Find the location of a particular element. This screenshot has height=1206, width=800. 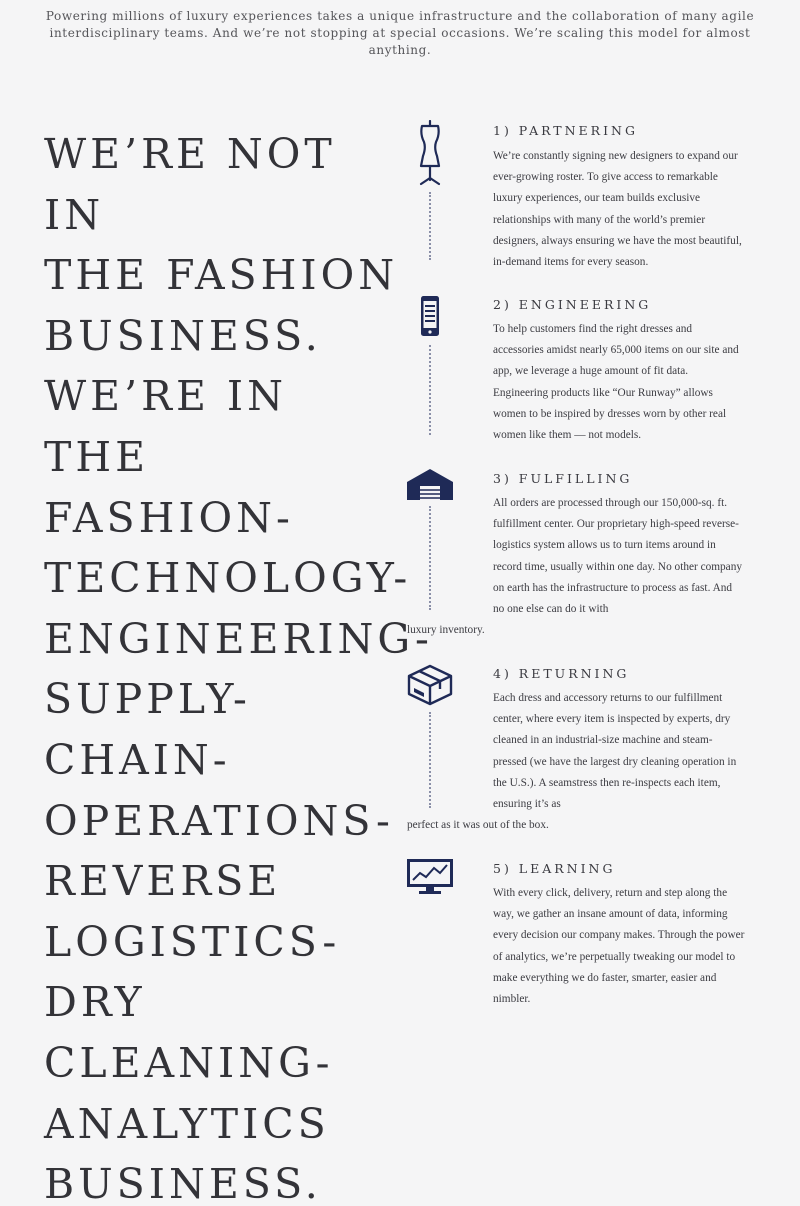

headline-line: IN is located at coordinates (74, 214).